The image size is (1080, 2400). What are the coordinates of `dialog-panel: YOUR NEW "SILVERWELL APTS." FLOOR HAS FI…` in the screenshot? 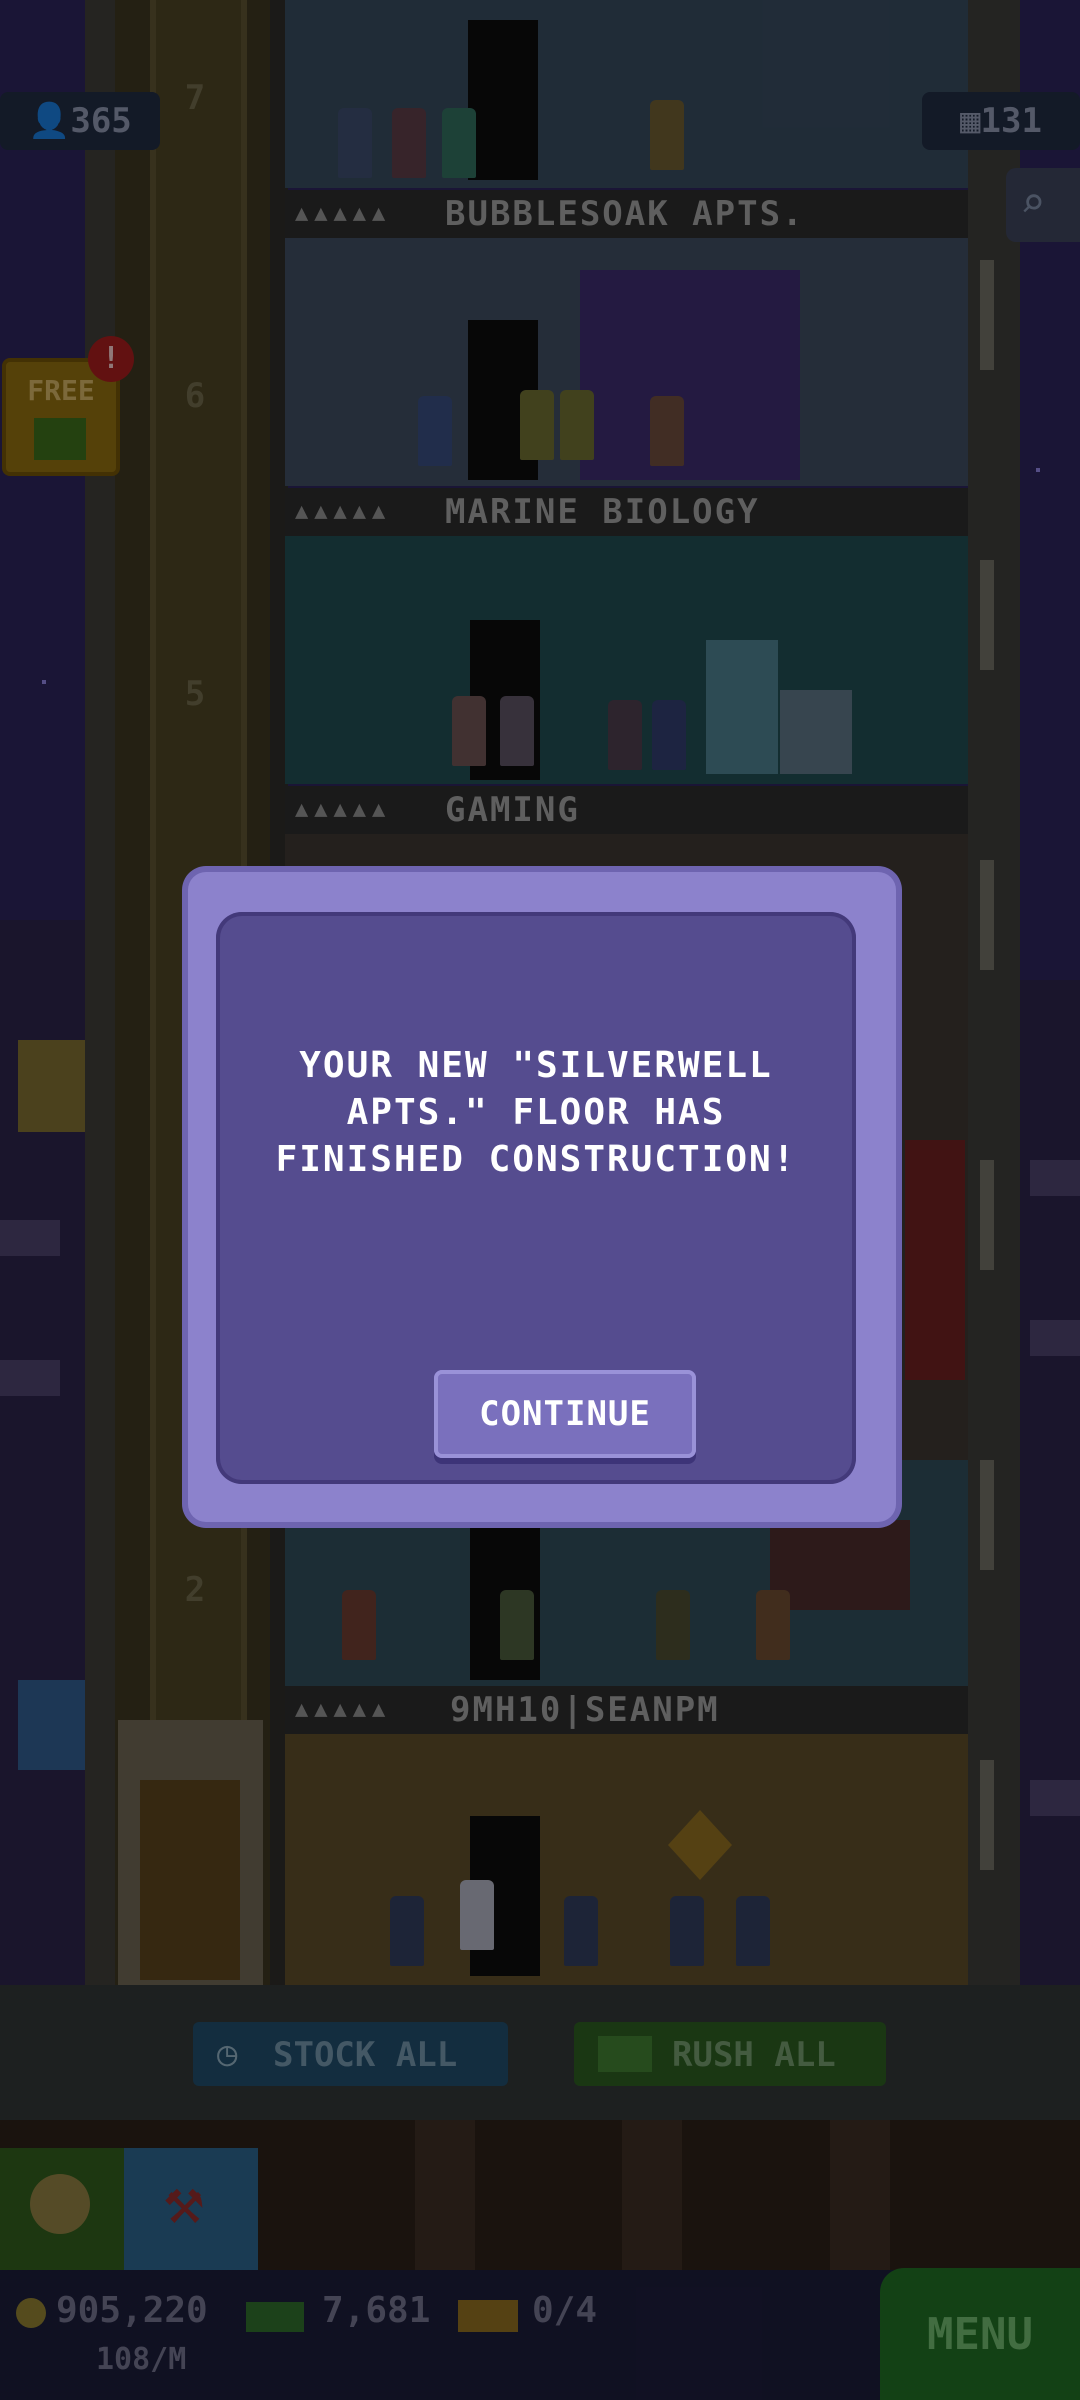 It's located at (536, 1198).